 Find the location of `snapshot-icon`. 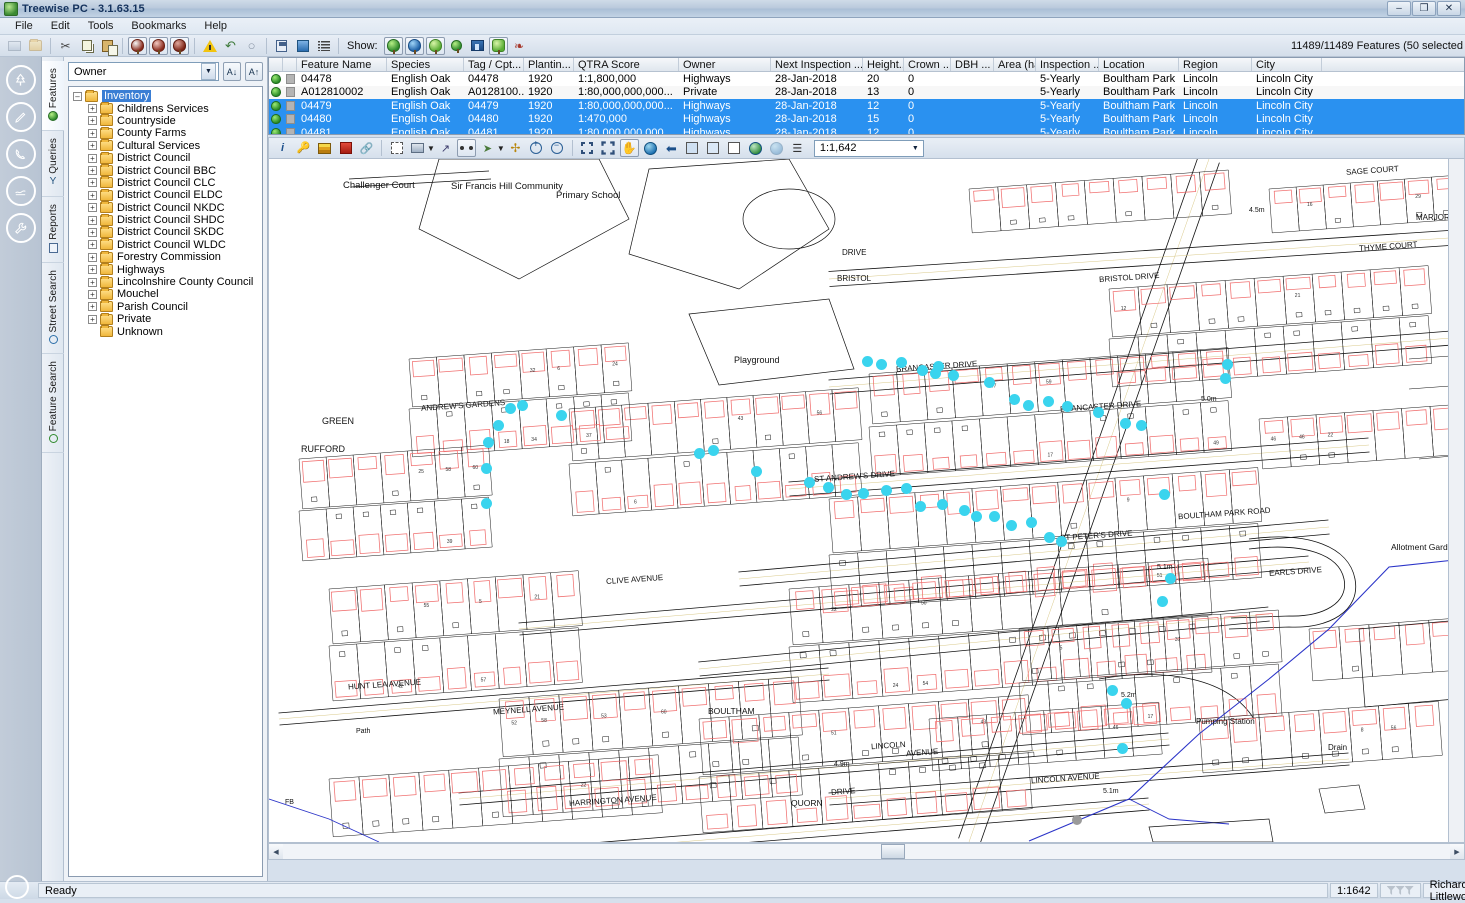

snapshot-icon is located at coordinates (692, 148).